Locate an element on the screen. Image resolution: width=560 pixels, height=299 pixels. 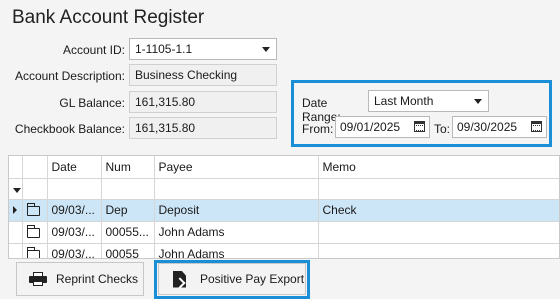
current-row-arrow-icon is located at coordinates (15, 210).